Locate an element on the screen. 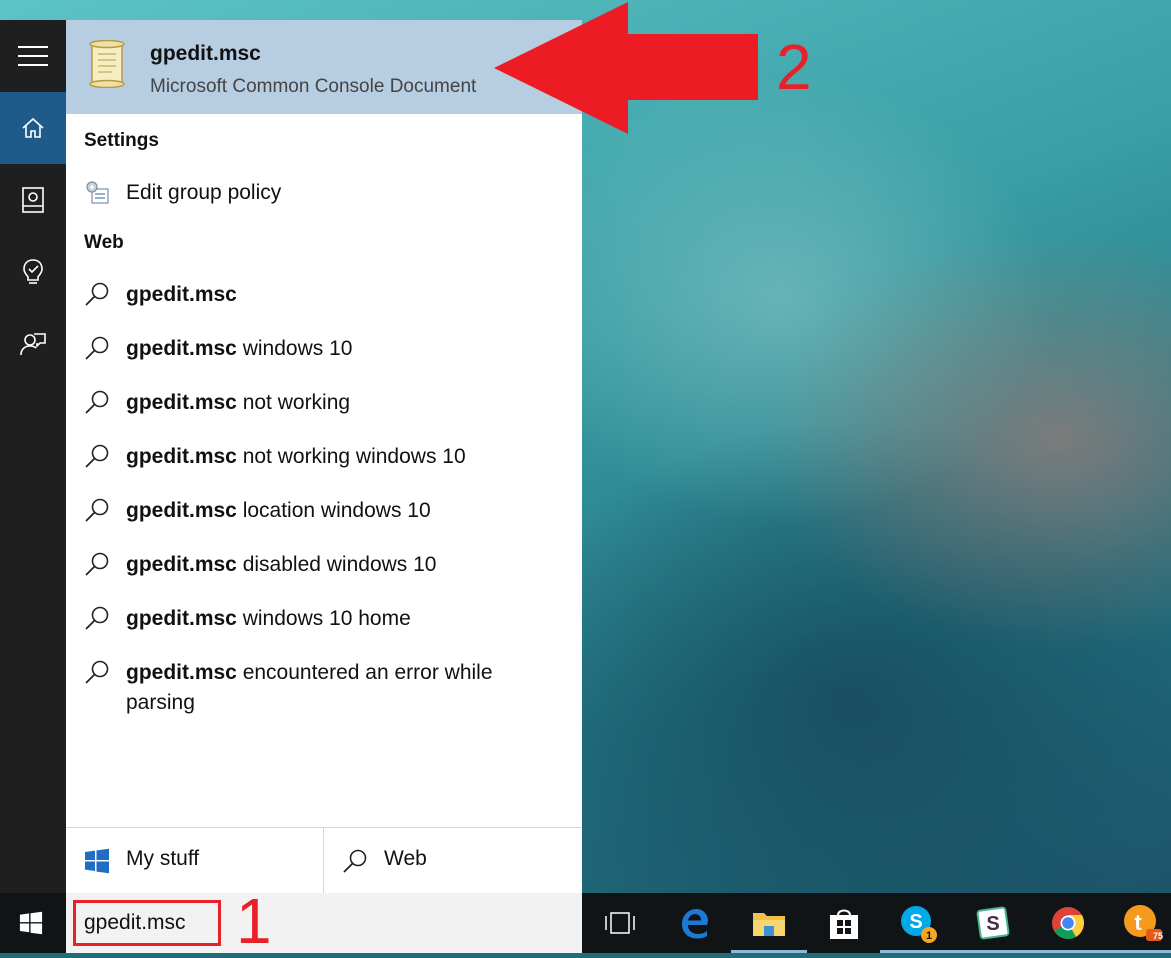  home-icon is located at coordinates (33, 127).